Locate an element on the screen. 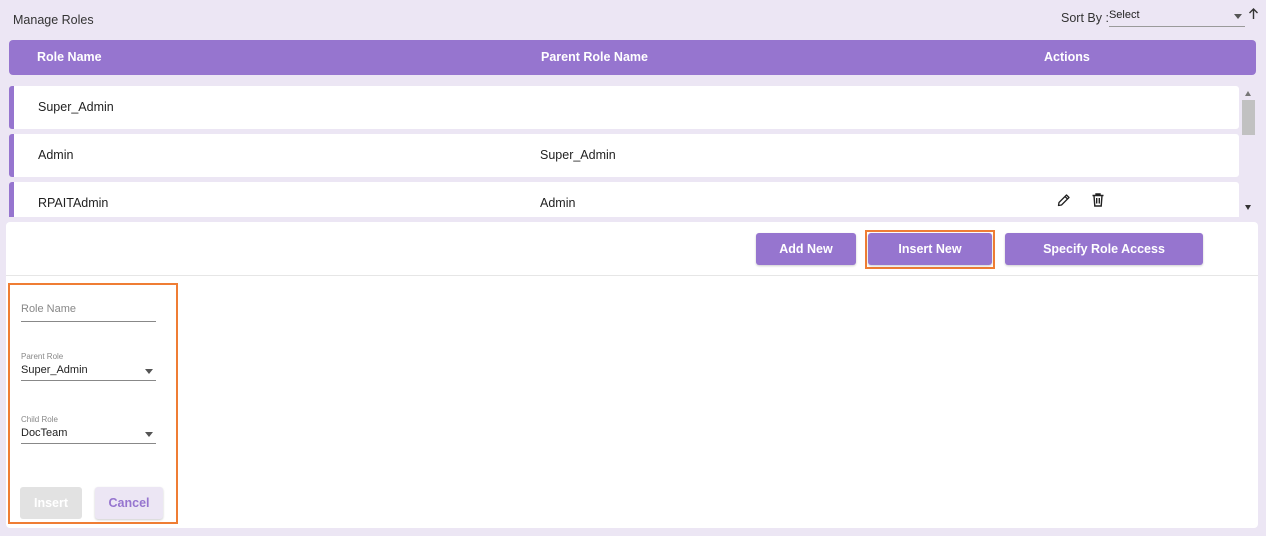 This screenshot has width=1266, height=536. parent-role-select: Parent Role Super_Admin is located at coordinates (88, 366).